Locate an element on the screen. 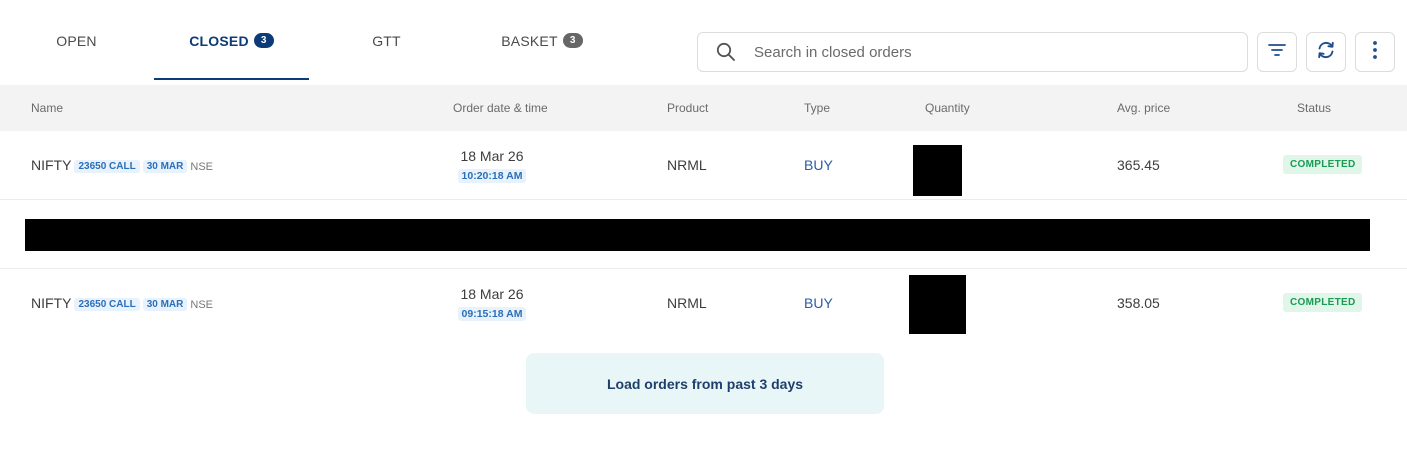  search-box is located at coordinates (972, 52).